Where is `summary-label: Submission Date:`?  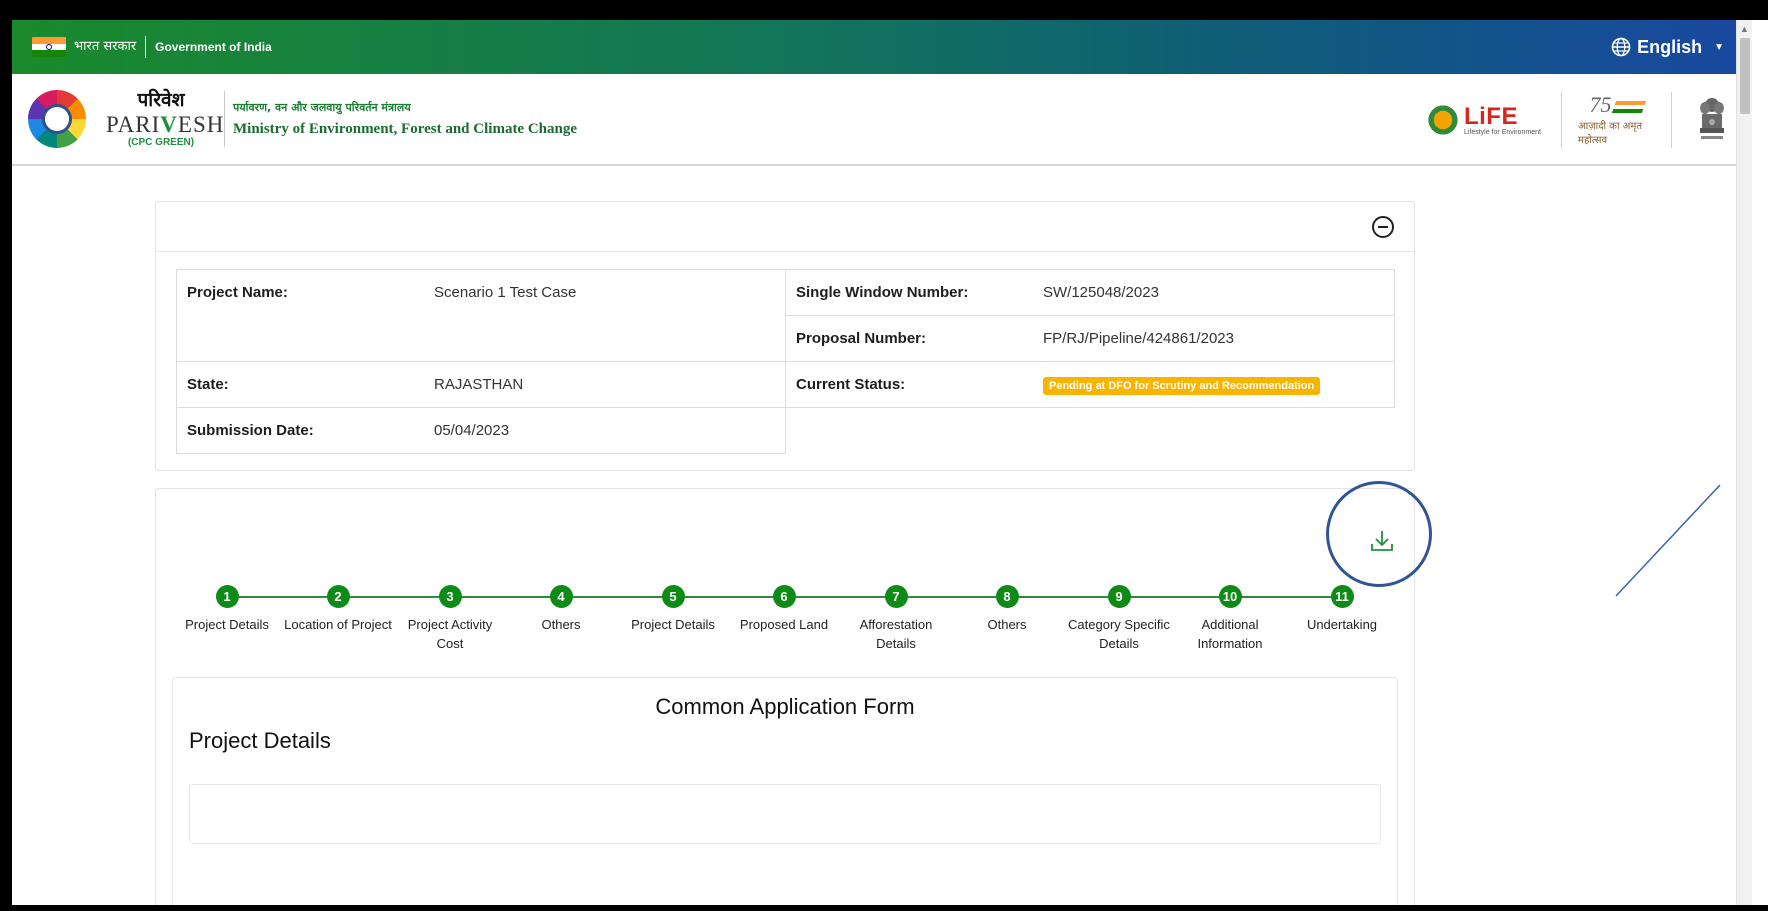 summary-label: Submission Date: is located at coordinates (250, 430).